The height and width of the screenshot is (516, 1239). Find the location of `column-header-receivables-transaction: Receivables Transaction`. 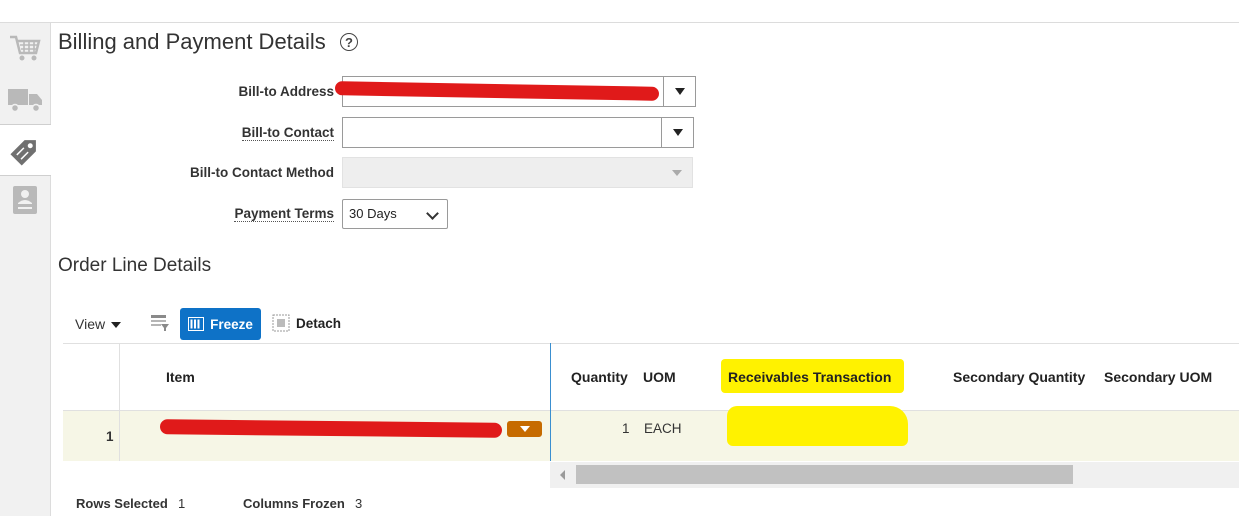

column-header-receivables-transaction: Receivables Transaction is located at coordinates (809, 377).